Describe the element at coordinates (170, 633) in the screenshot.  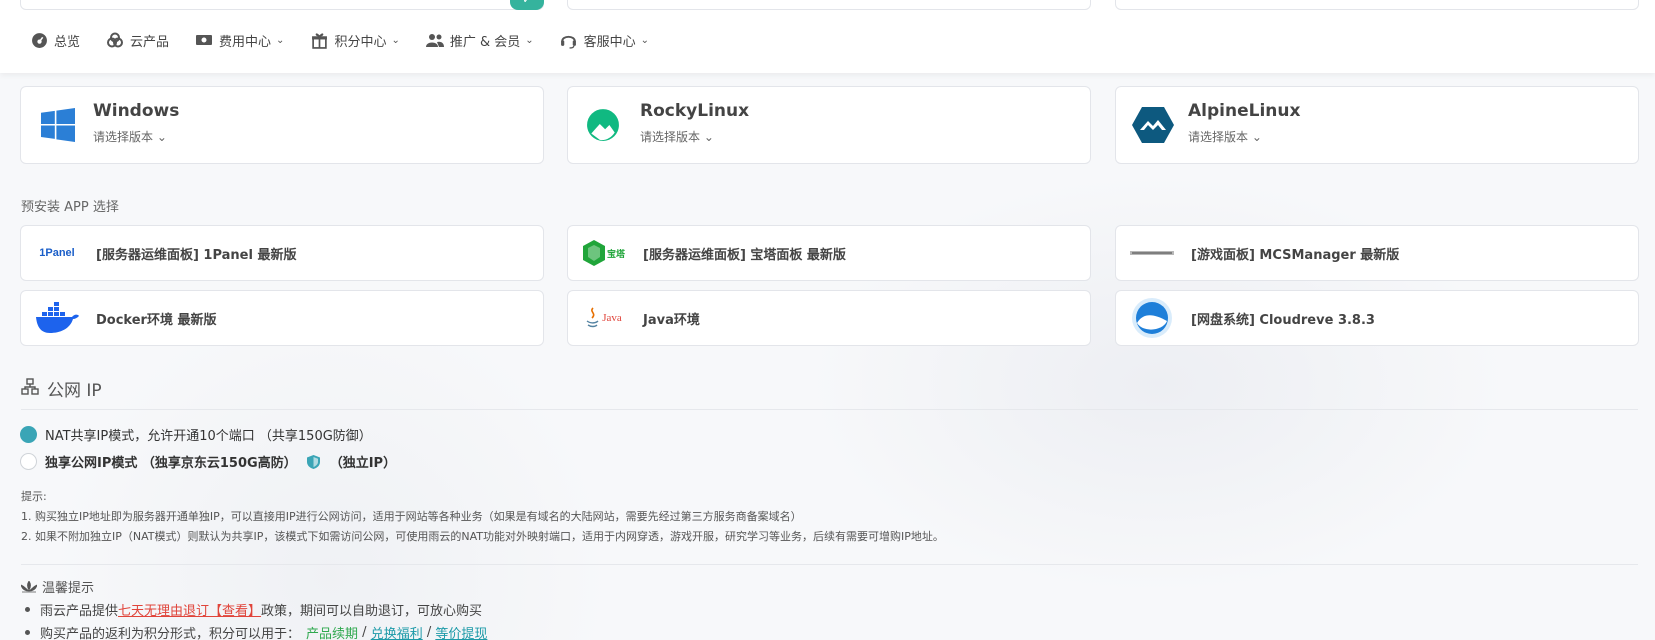
I see `text: 购买产品的返利为积分形式，积分可以用于：` at that location.